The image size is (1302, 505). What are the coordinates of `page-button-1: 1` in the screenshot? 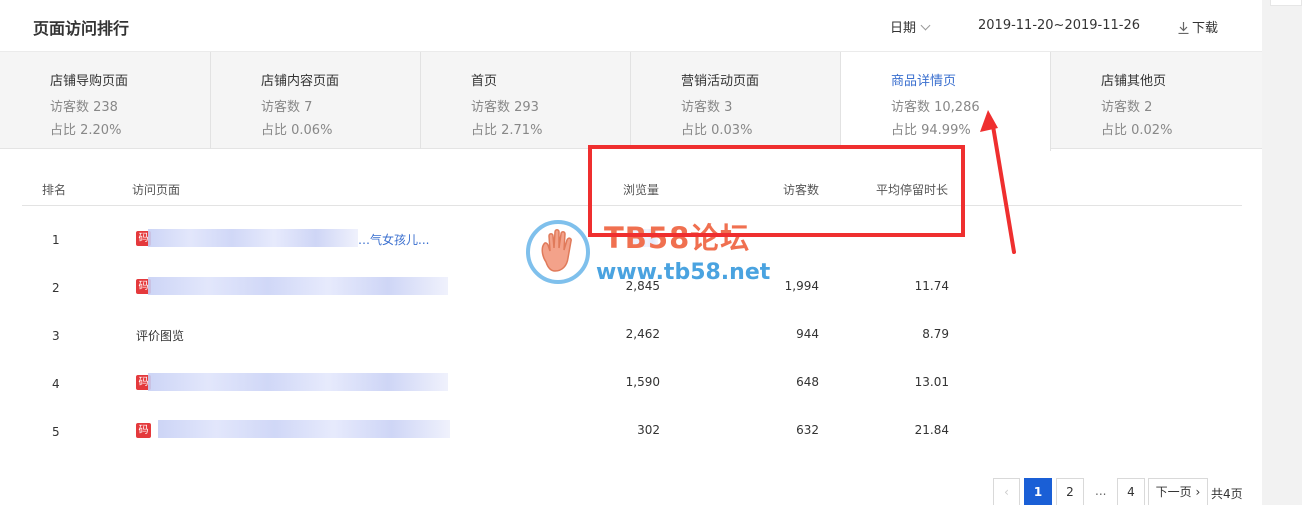 It's located at (1038, 491).